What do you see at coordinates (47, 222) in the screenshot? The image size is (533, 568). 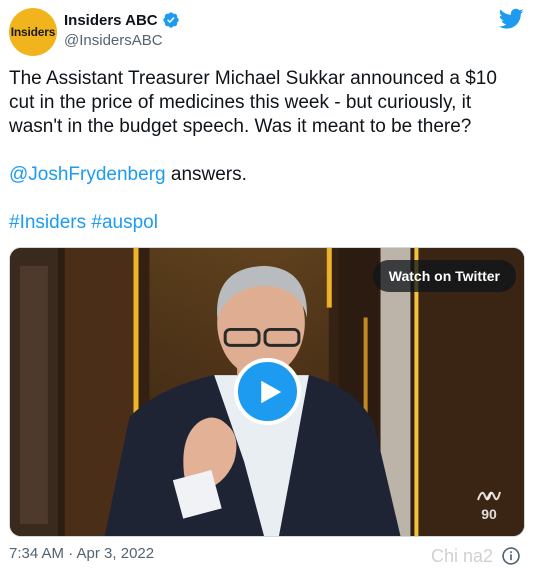 I see `hashtag-insiders: #Insiders` at bounding box center [47, 222].